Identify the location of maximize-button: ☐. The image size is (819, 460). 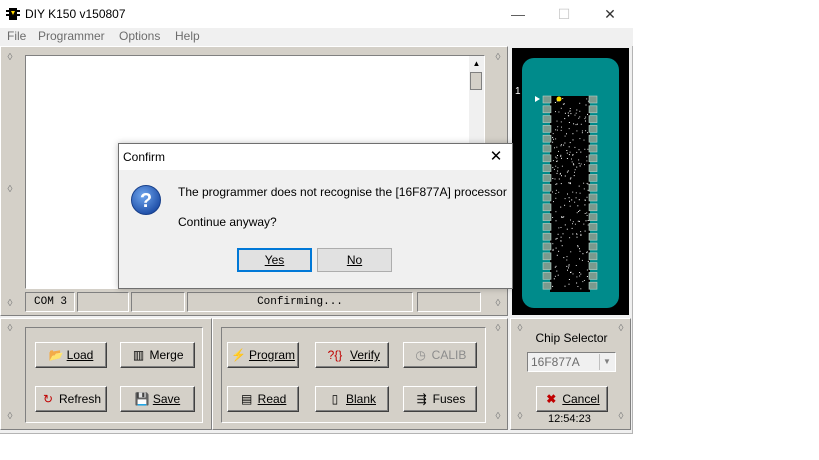
(564, 14).